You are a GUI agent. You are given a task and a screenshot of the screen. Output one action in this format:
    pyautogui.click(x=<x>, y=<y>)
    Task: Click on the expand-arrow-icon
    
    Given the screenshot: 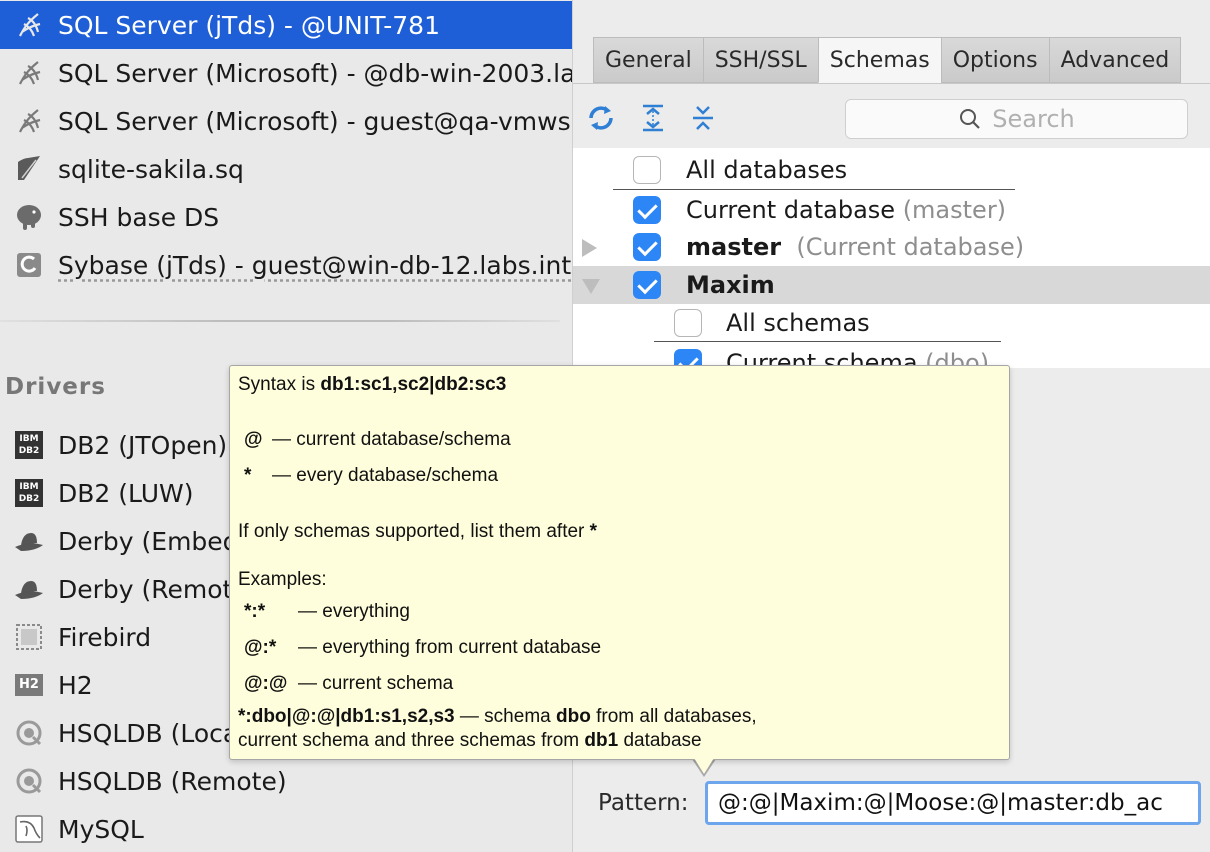 What is the action you would take?
    pyautogui.click(x=589, y=248)
    